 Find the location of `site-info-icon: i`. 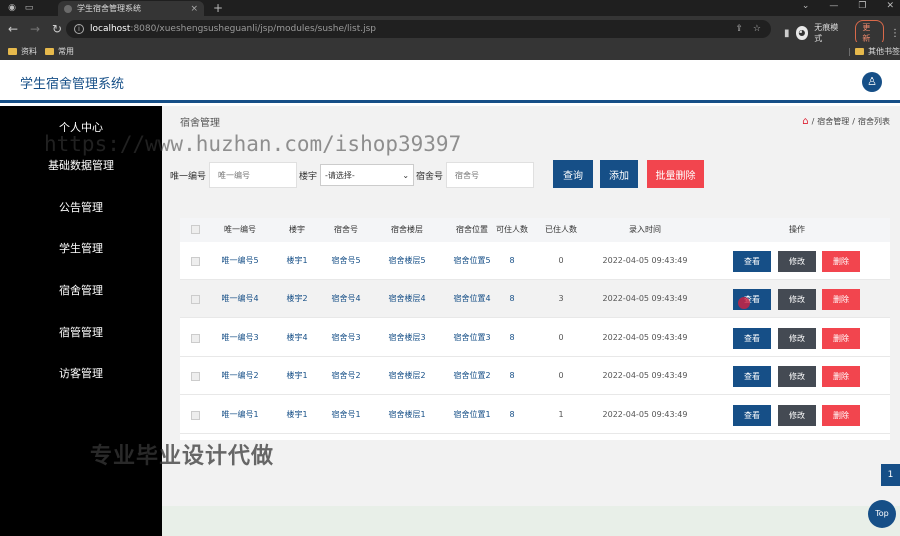

site-info-icon: i is located at coordinates (79, 29).